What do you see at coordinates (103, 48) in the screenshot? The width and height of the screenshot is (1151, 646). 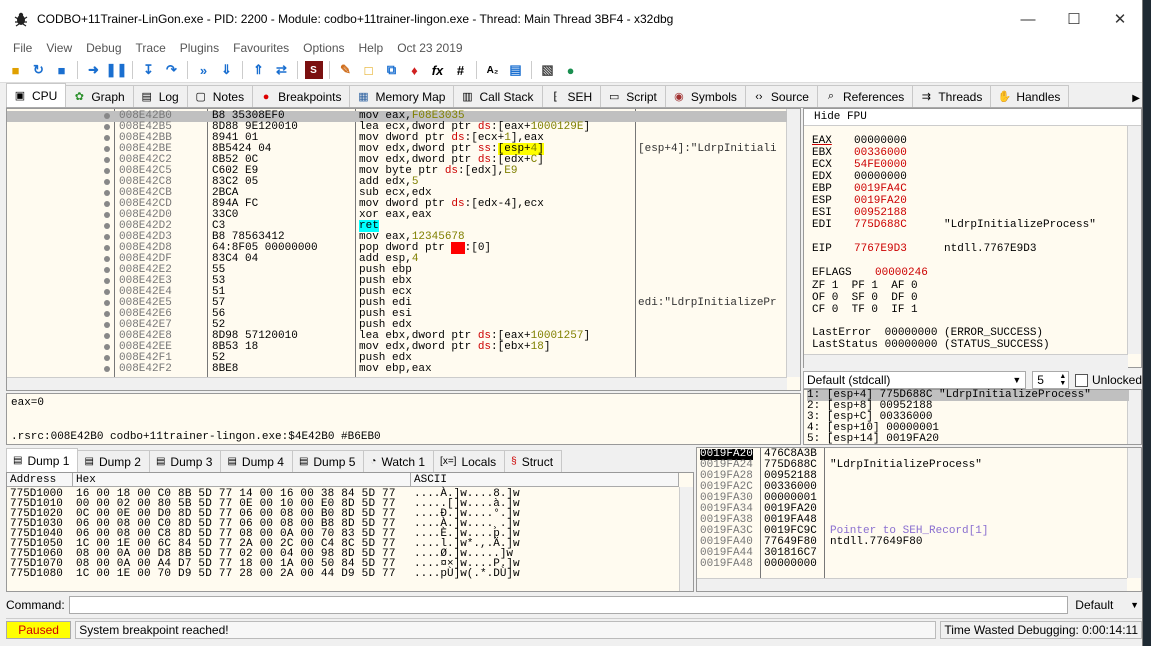 I see `menu-item-2: Debug` at bounding box center [103, 48].